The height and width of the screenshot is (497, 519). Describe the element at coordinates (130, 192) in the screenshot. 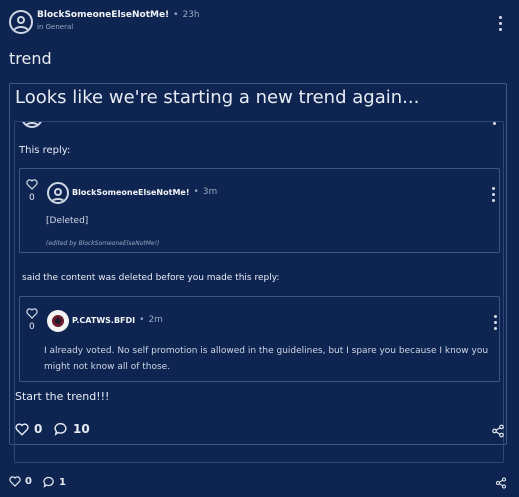

I see `reply-author: BlockSomeoneElseNotMe!` at that location.